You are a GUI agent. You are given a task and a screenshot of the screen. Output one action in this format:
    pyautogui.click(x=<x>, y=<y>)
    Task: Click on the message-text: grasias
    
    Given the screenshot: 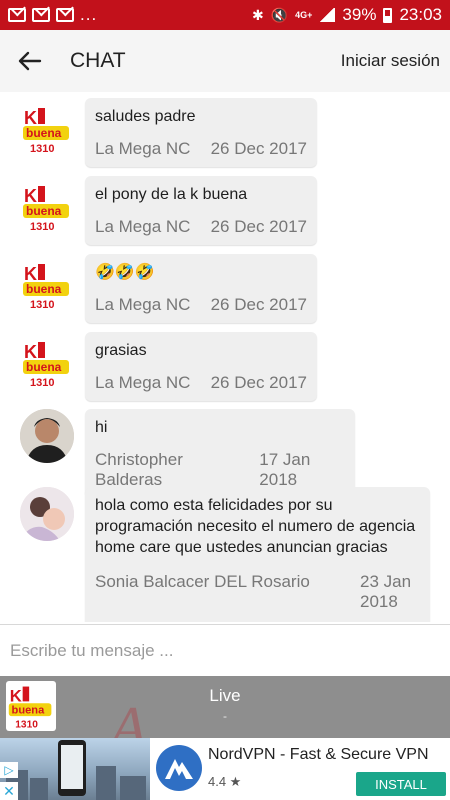 What is the action you would take?
    pyautogui.click(x=121, y=350)
    